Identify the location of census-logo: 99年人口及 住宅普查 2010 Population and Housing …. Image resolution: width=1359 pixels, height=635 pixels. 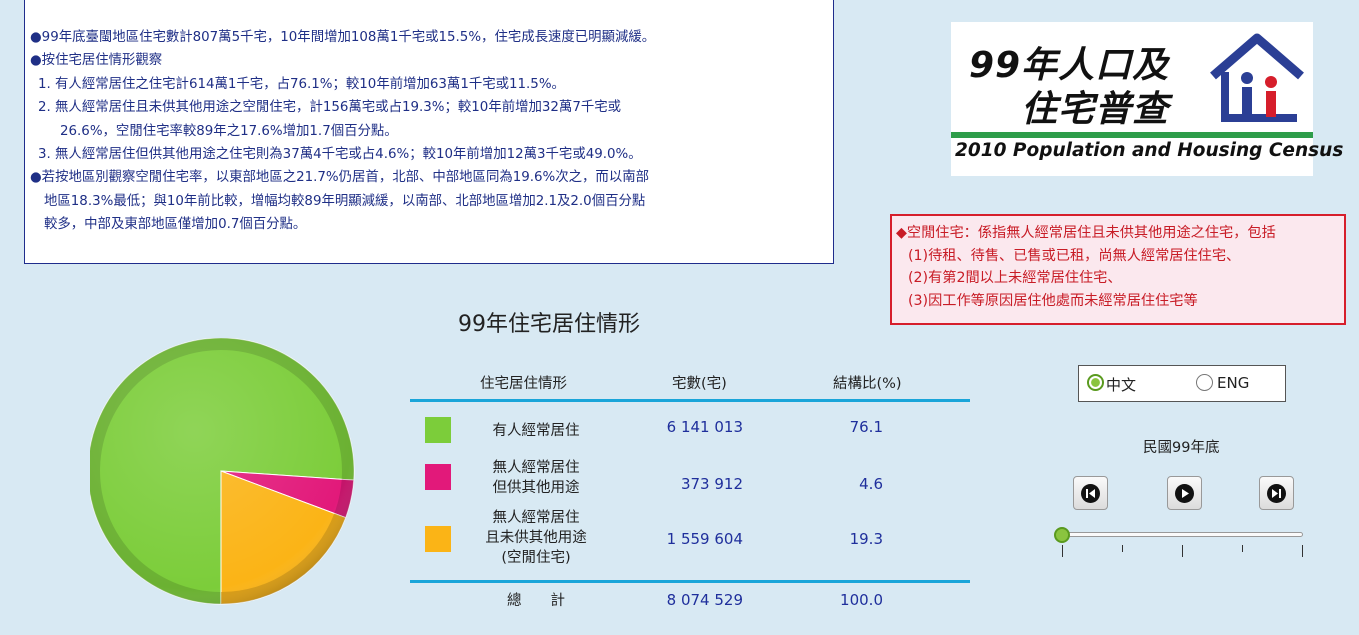
(1147, 99).